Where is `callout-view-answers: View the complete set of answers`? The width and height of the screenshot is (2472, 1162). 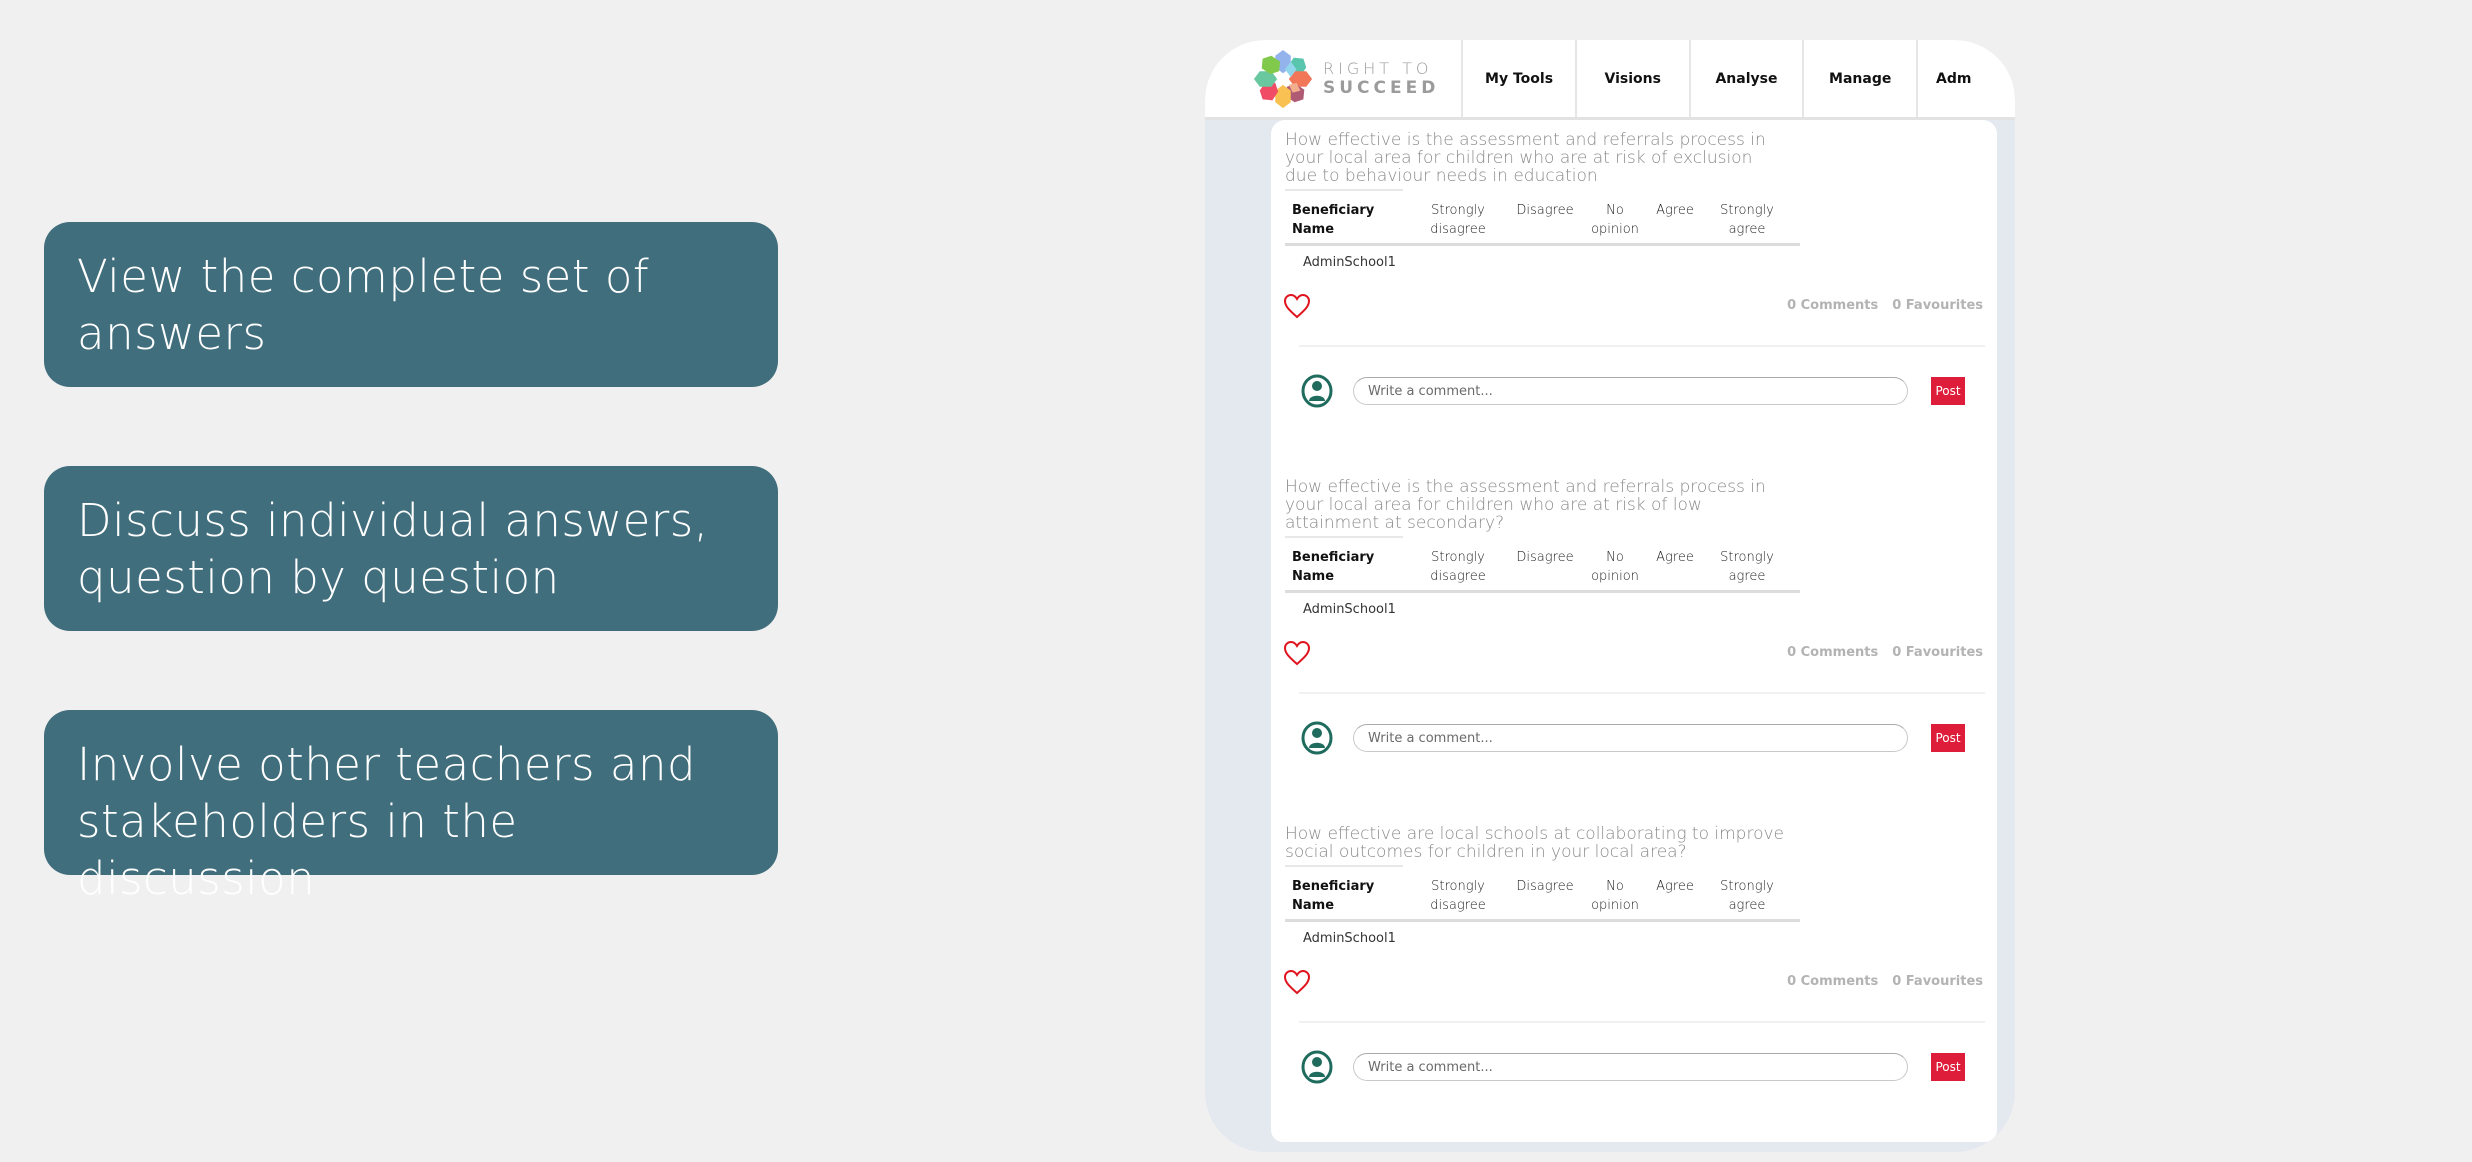 callout-view-answers: View the complete set of answers is located at coordinates (411, 304).